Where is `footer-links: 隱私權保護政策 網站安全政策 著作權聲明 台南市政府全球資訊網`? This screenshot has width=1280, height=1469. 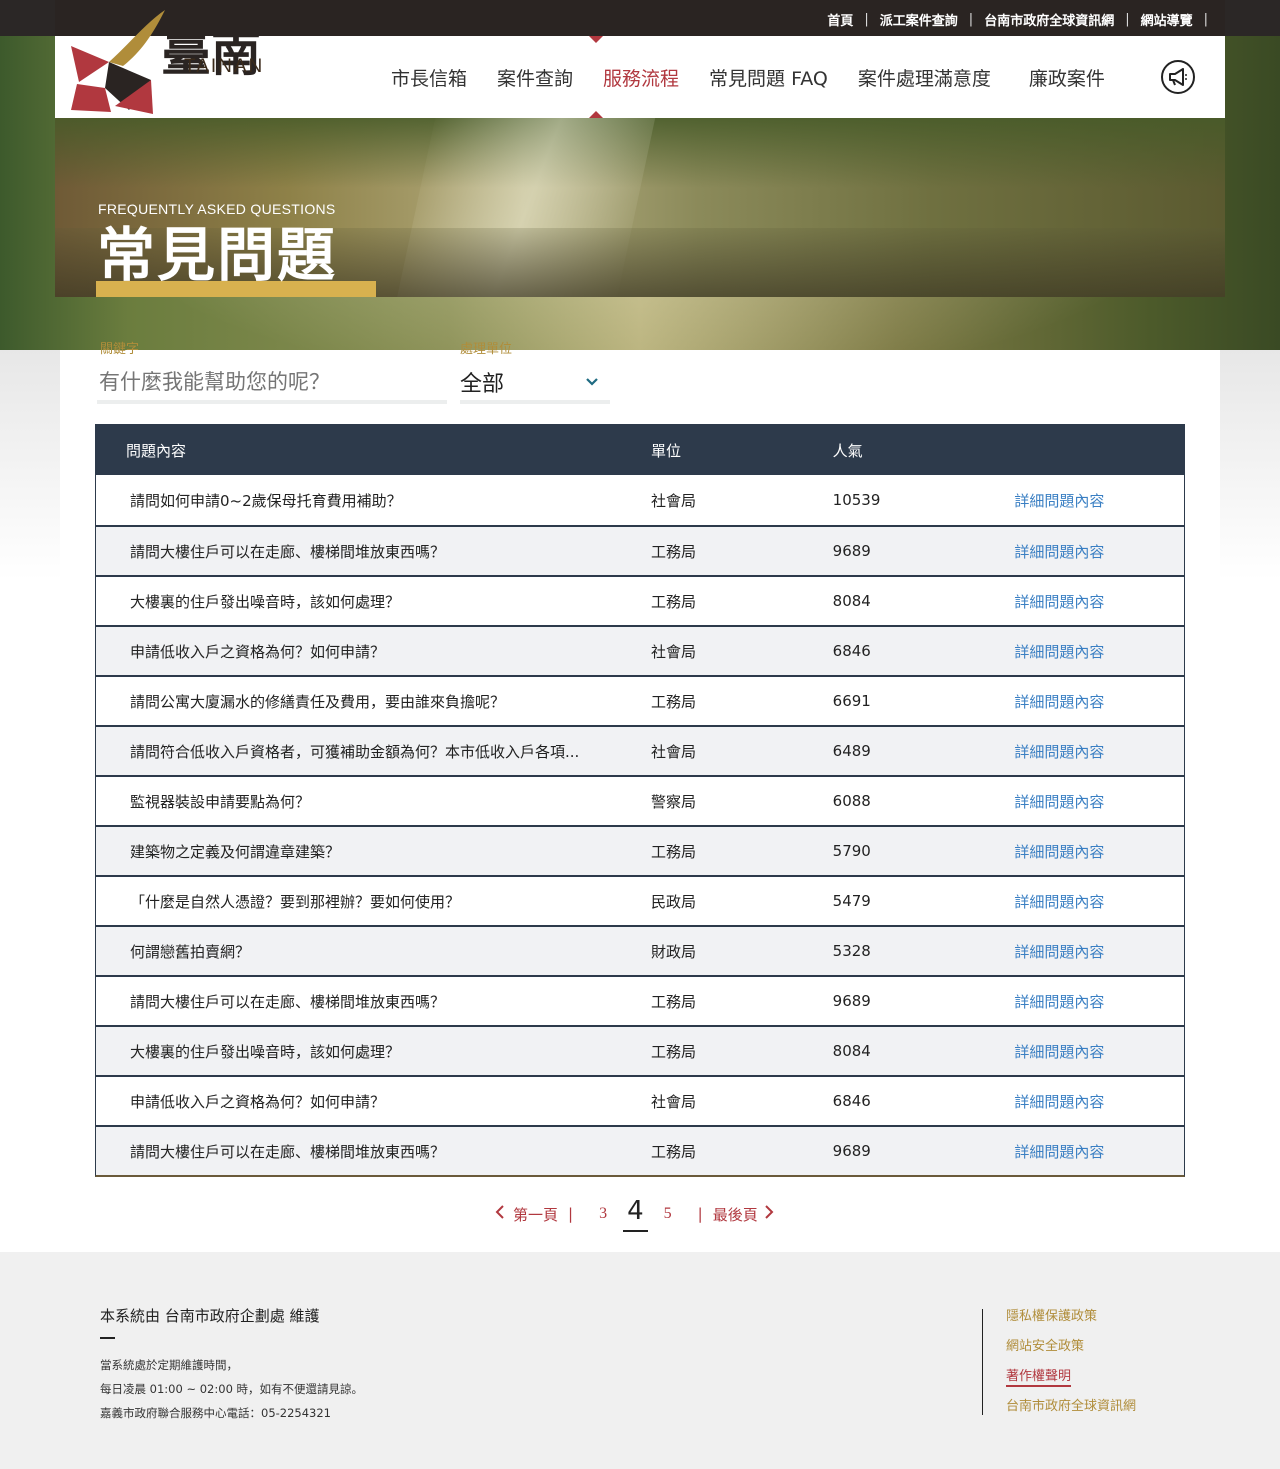
footer-links: 隱私權保護政策 網站安全政策 著作權聲明 台南市政府全球資訊網 is located at coordinates (1059, 1362).